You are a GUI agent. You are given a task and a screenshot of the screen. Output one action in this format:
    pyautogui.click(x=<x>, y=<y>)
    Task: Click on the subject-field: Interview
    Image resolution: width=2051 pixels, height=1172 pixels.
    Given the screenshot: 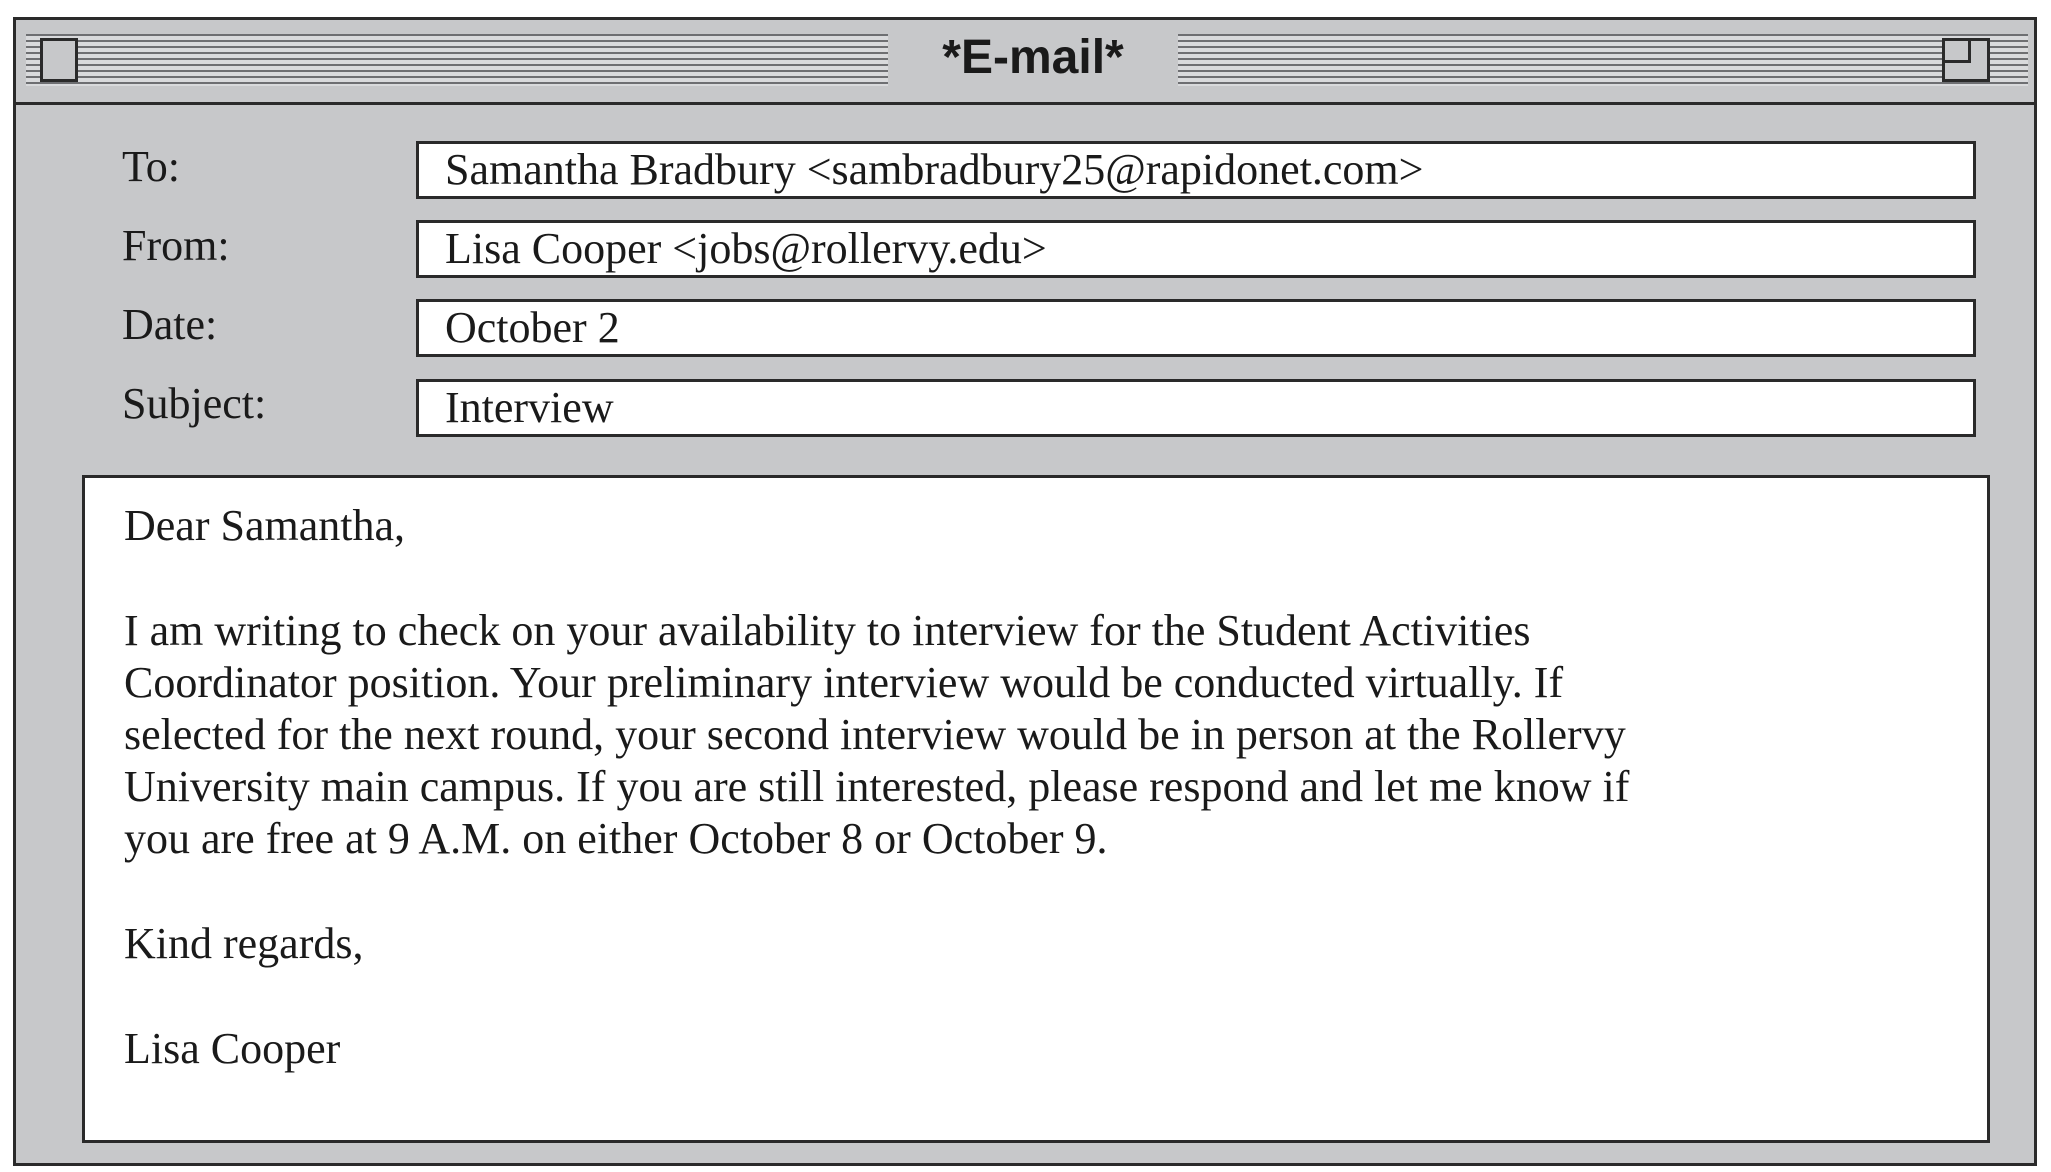 What is the action you would take?
    pyautogui.click(x=1196, y=408)
    